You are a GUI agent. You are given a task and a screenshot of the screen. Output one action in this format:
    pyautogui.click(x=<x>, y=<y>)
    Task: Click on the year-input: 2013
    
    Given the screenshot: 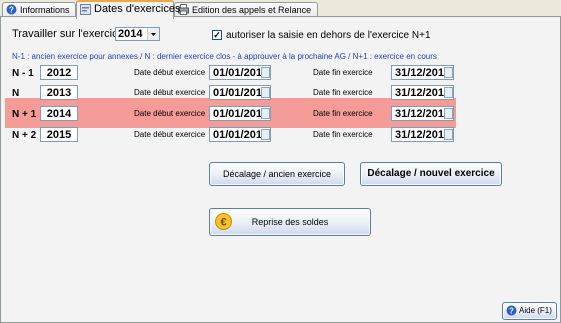 What is the action you would take?
    pyautogui.click(x=59, y=92)
    